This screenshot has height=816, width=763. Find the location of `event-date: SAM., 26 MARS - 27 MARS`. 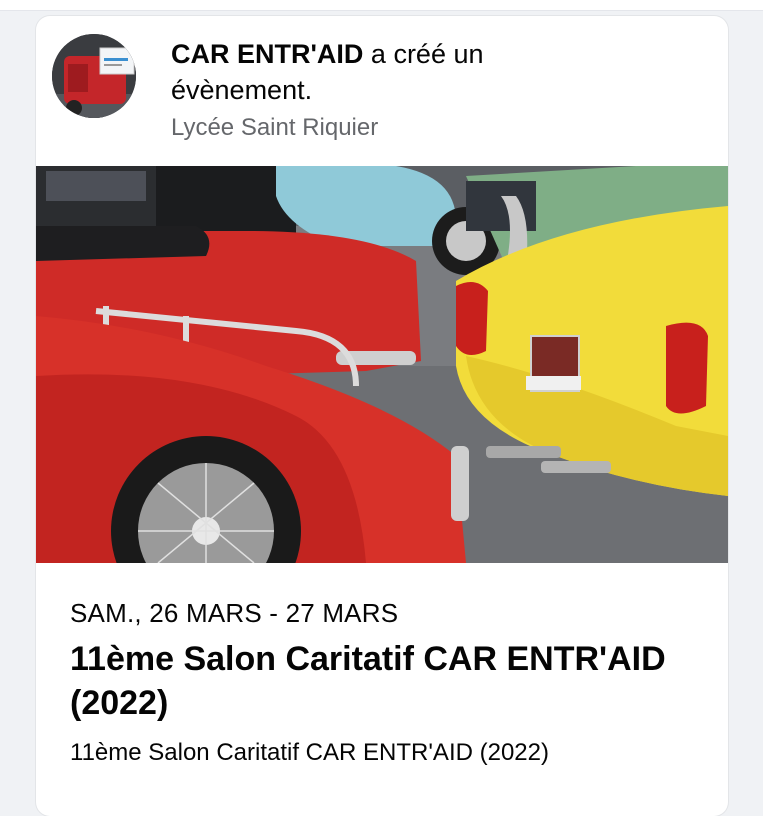

event-date: SAM., 26 MARS - 27 MARS is located at coordinates (234, 613).